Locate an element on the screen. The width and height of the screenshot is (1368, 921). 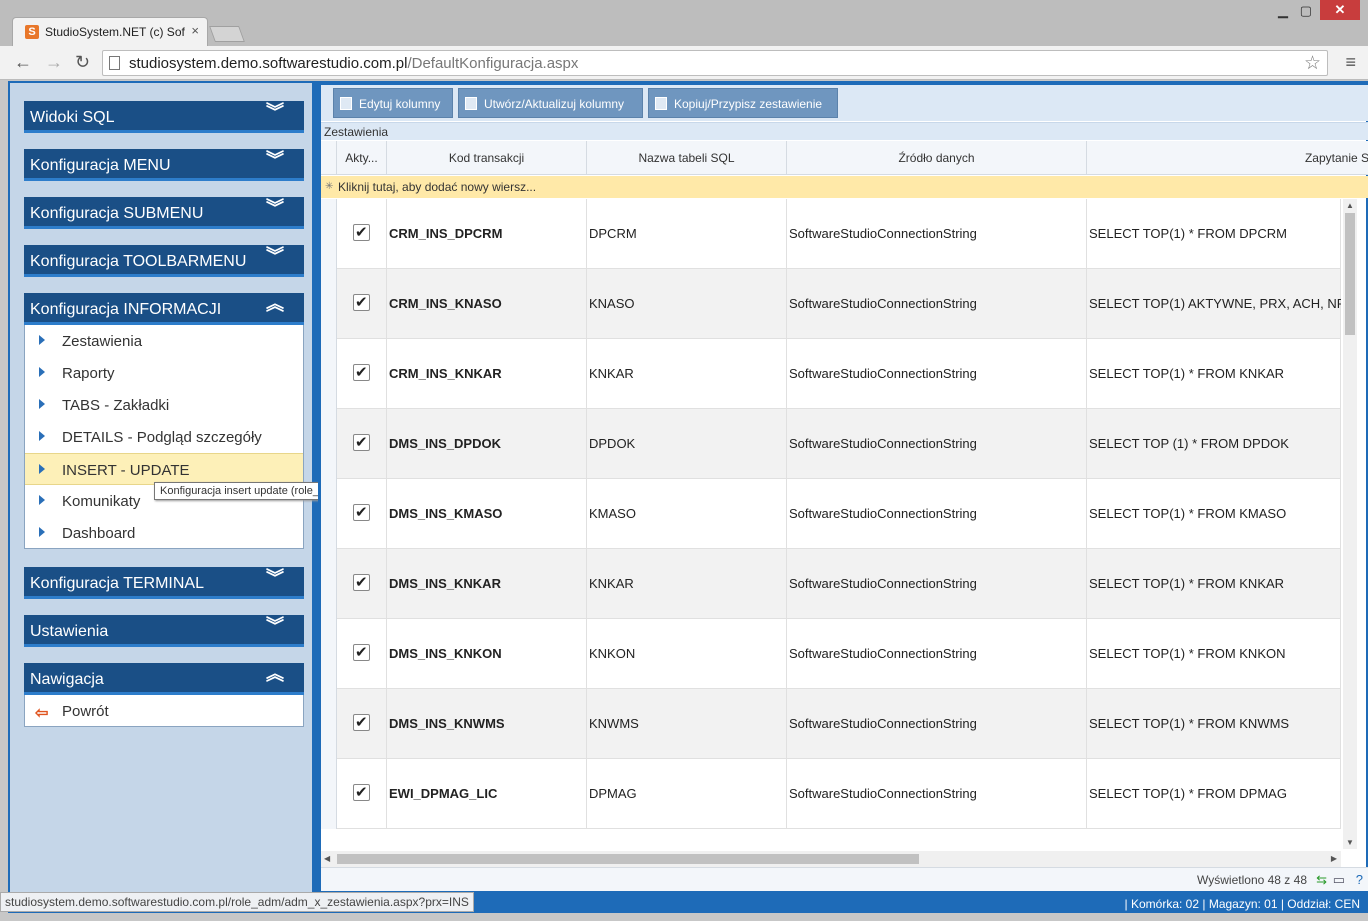
vertical-scroll-thumb is located at coordinates (1350, 274).